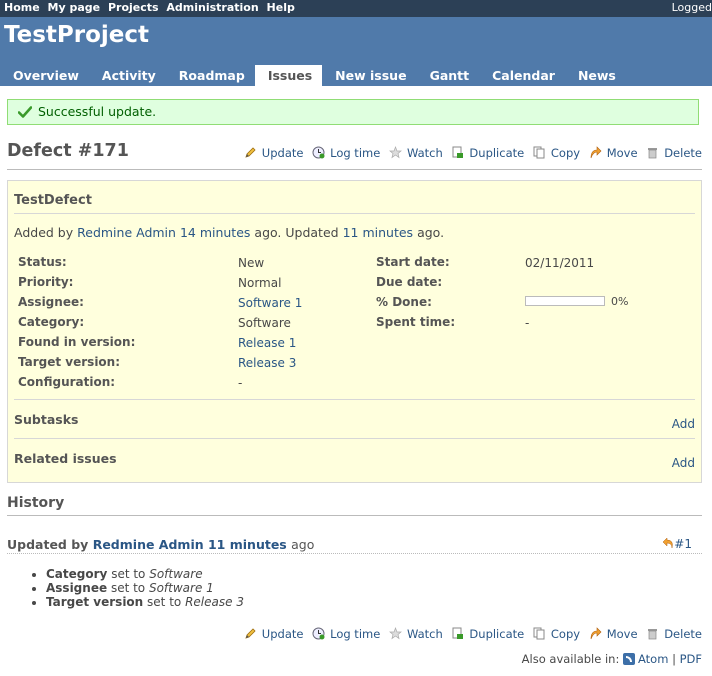 The image size is (712, 676). I want to click on spent-time-label: Spent time:, so click(416, 322).